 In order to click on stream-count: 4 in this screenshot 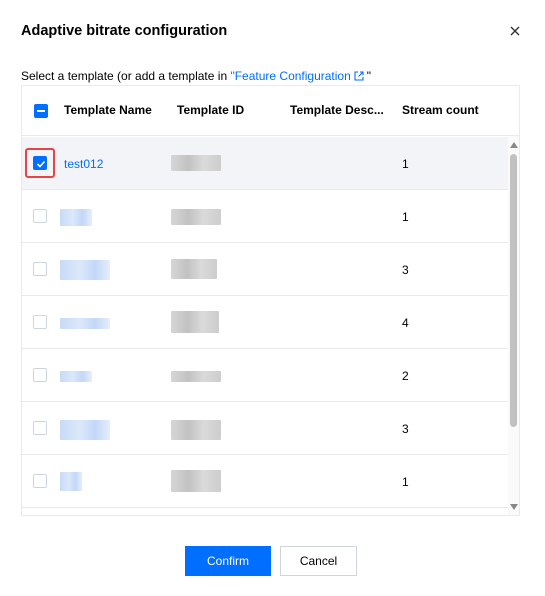, I will do `click(405, 323)`.